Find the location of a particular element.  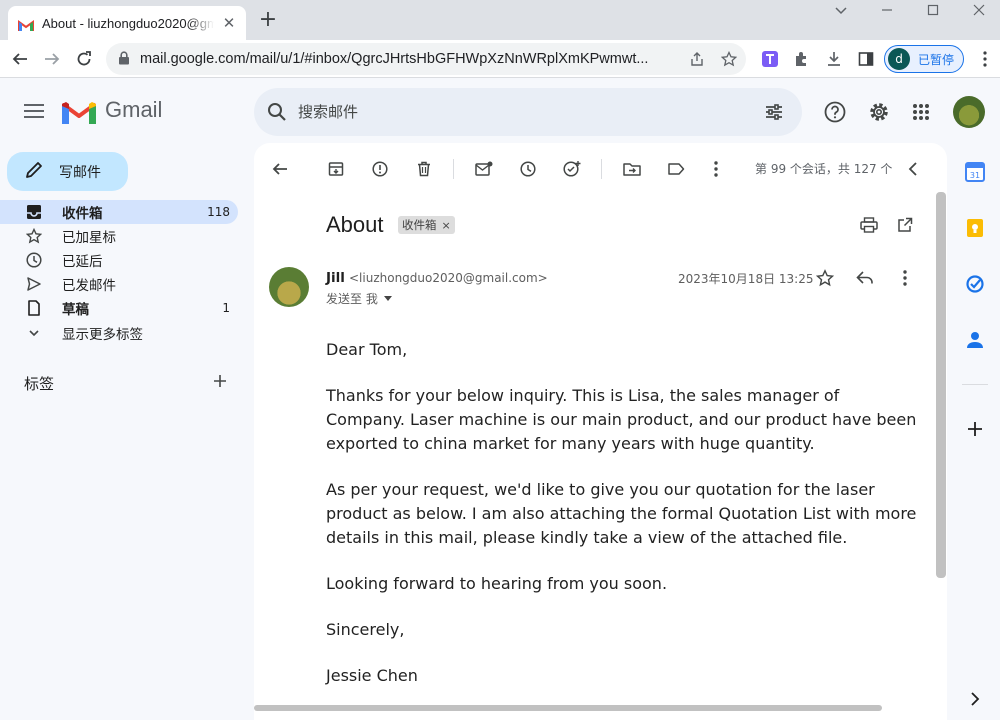

search-icon is located at coordinates (277, 112).